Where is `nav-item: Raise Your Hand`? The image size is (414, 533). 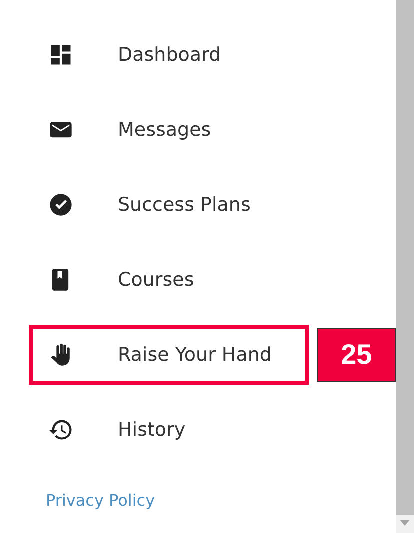 nav-item: Raise Your Hand is located at coordinates (169, 355).